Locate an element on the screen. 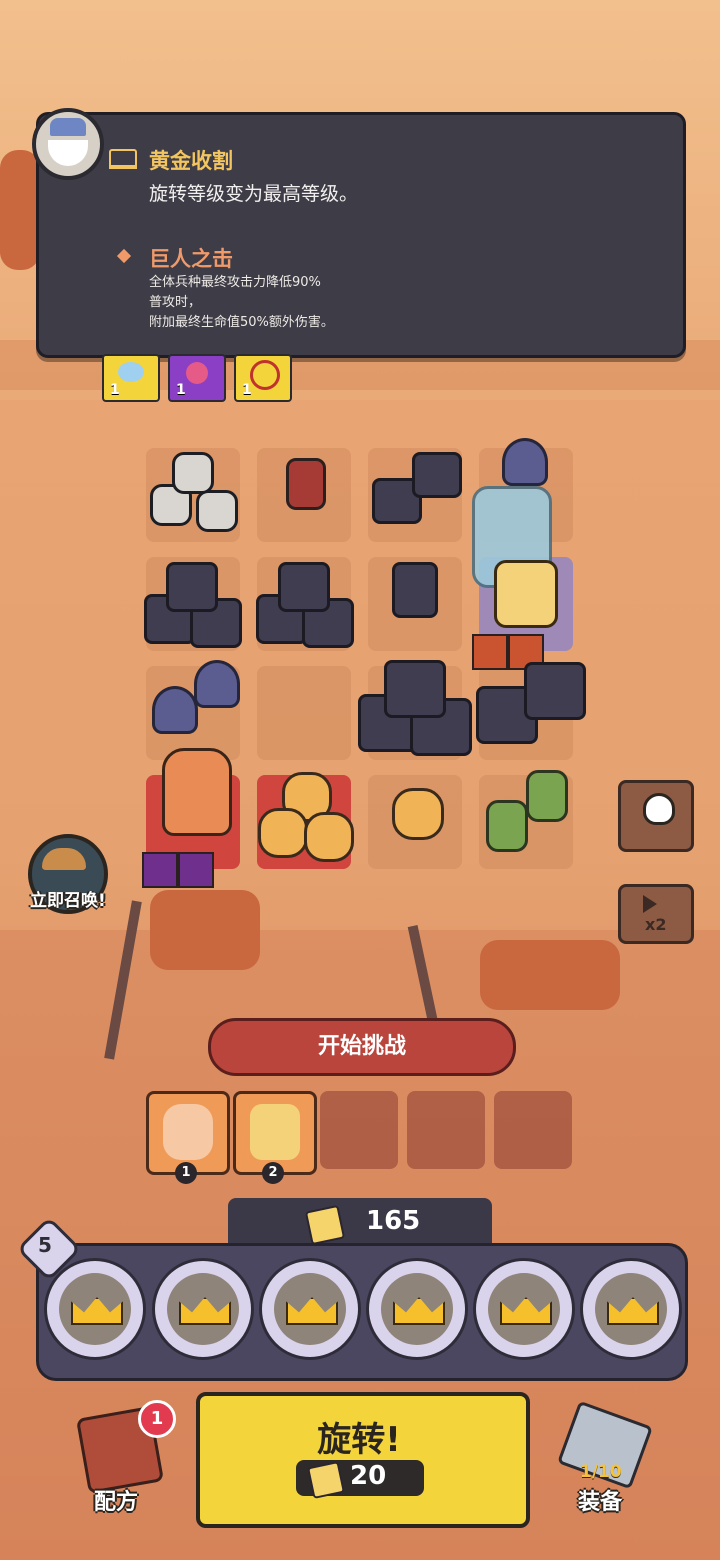  start-challenge-button: 开始挑战 is located at coordinates (362, 1047).